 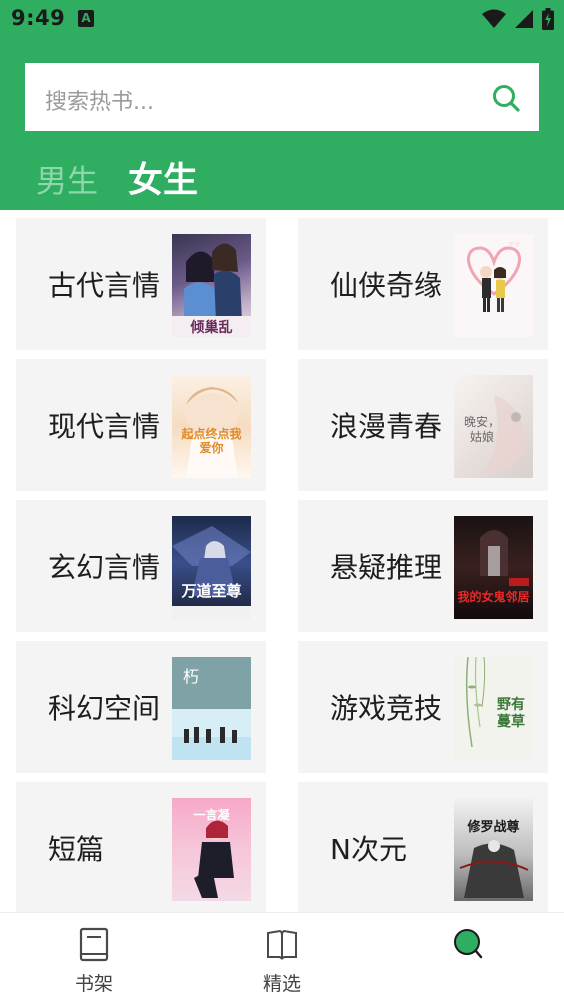 What do you see at coordinates (386, 285) in the screenshot?
I see `category-label: 仙侠奇缘` at bounding box center [386, 285].